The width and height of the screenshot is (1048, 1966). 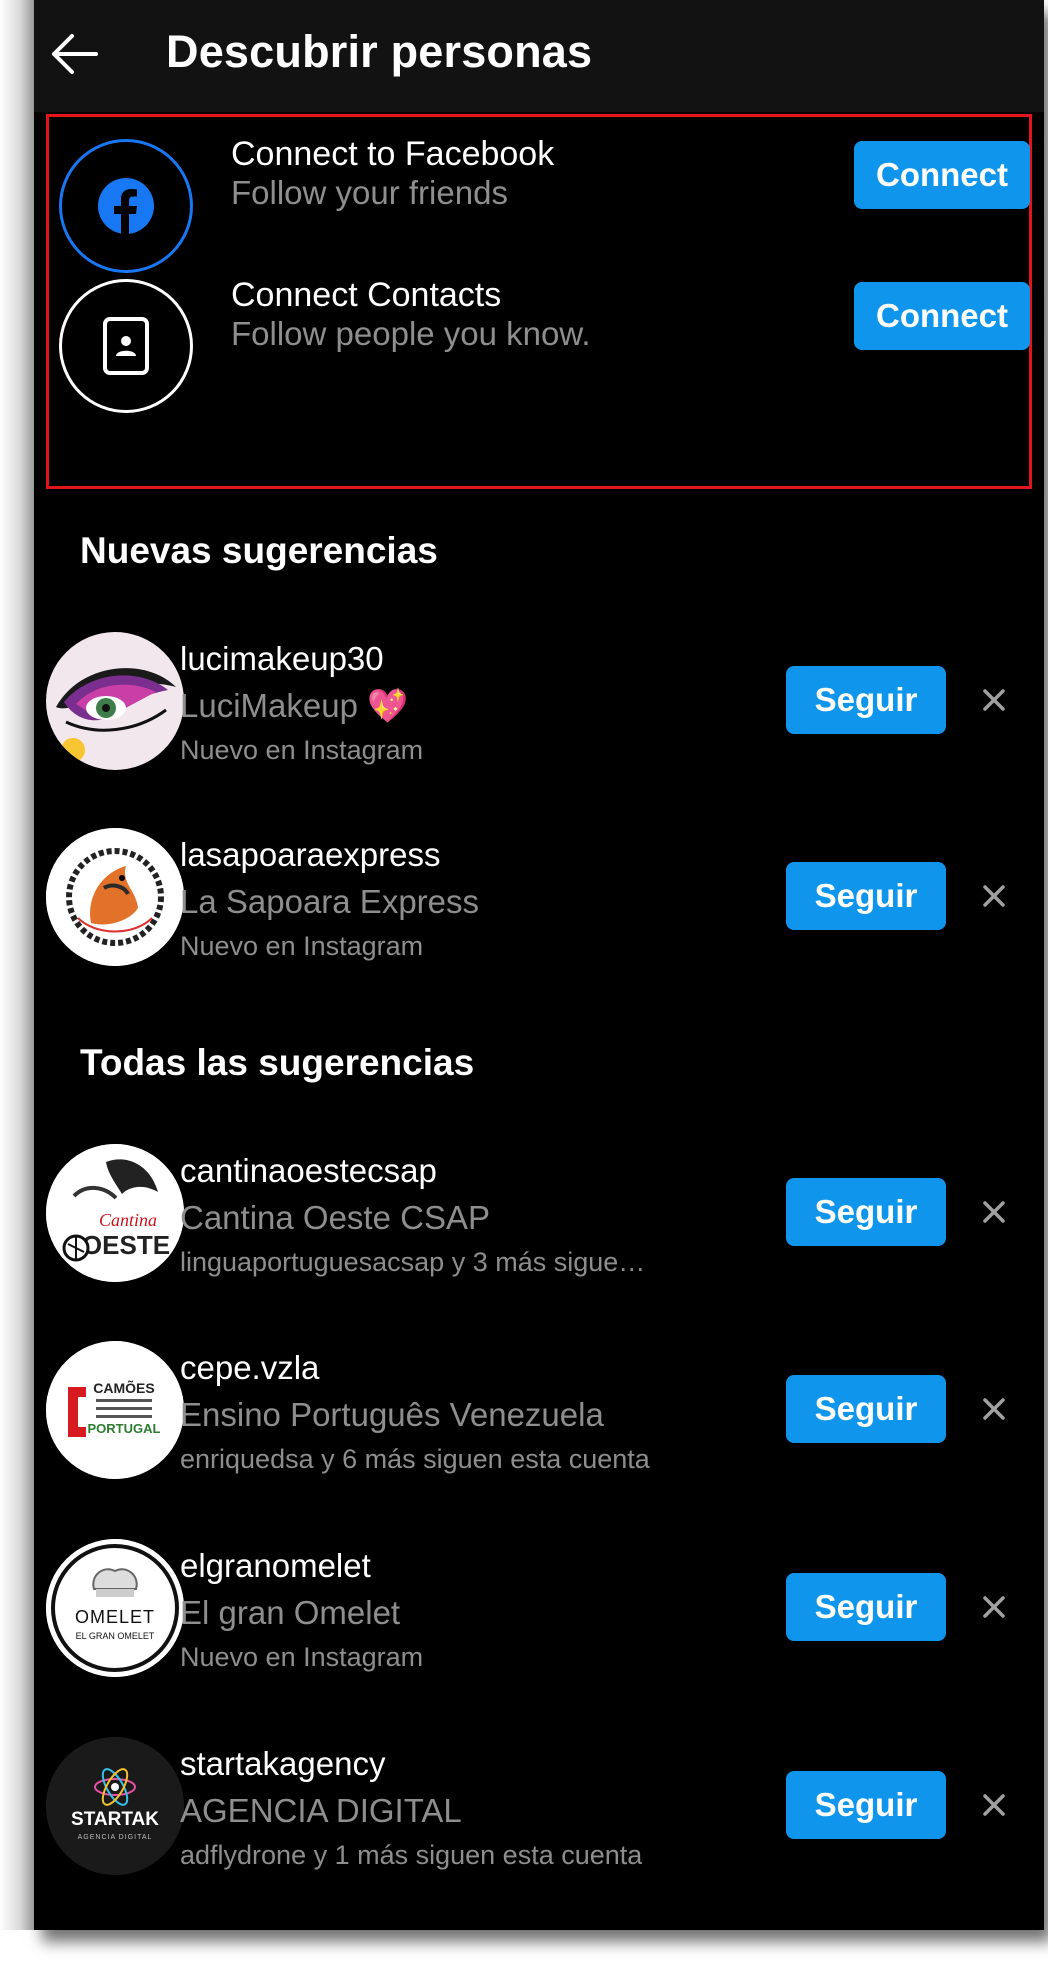 I want to click on connect-contacts-subtitle: Follow people you know., so click(x=411, y=333).